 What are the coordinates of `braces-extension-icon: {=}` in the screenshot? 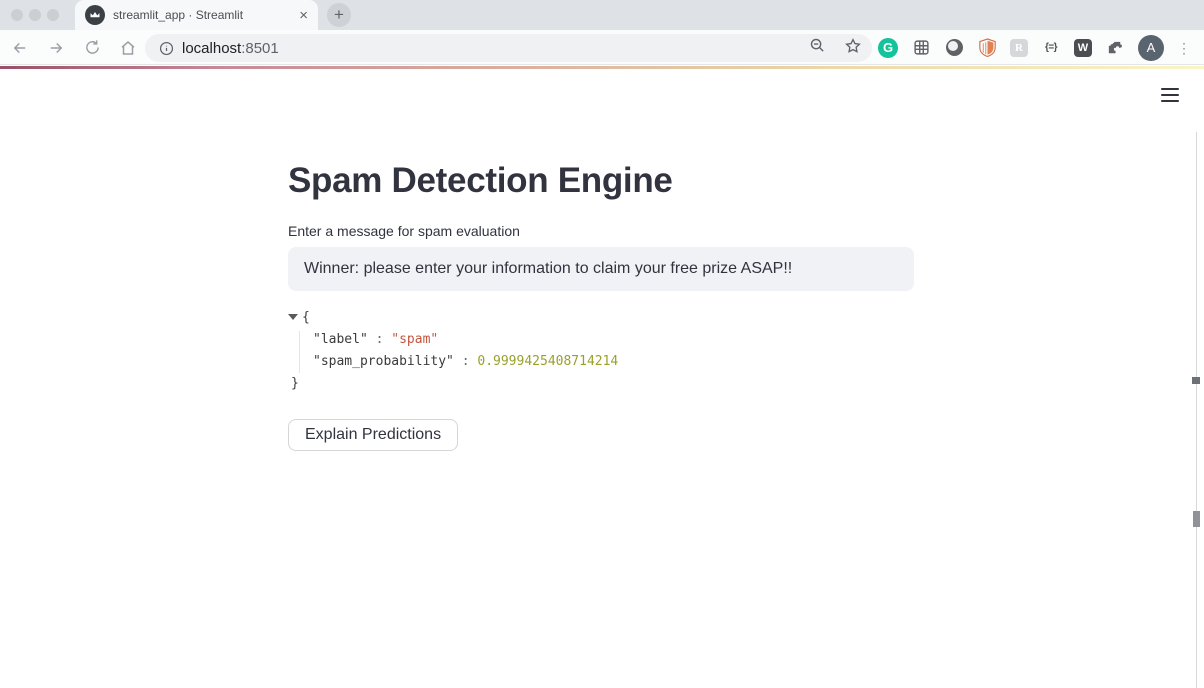 It's located at (1051, 48).